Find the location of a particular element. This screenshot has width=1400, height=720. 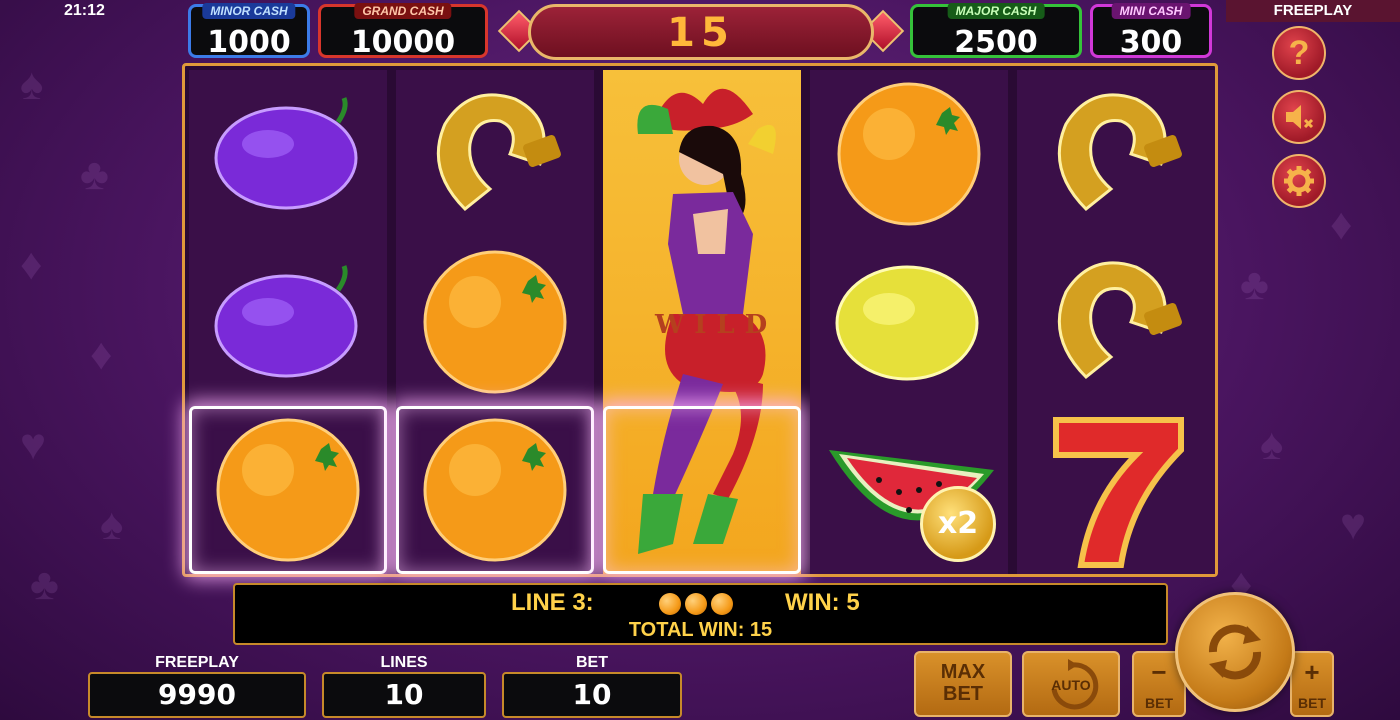

orange-ball-icon is located at coordinates (698, 607).